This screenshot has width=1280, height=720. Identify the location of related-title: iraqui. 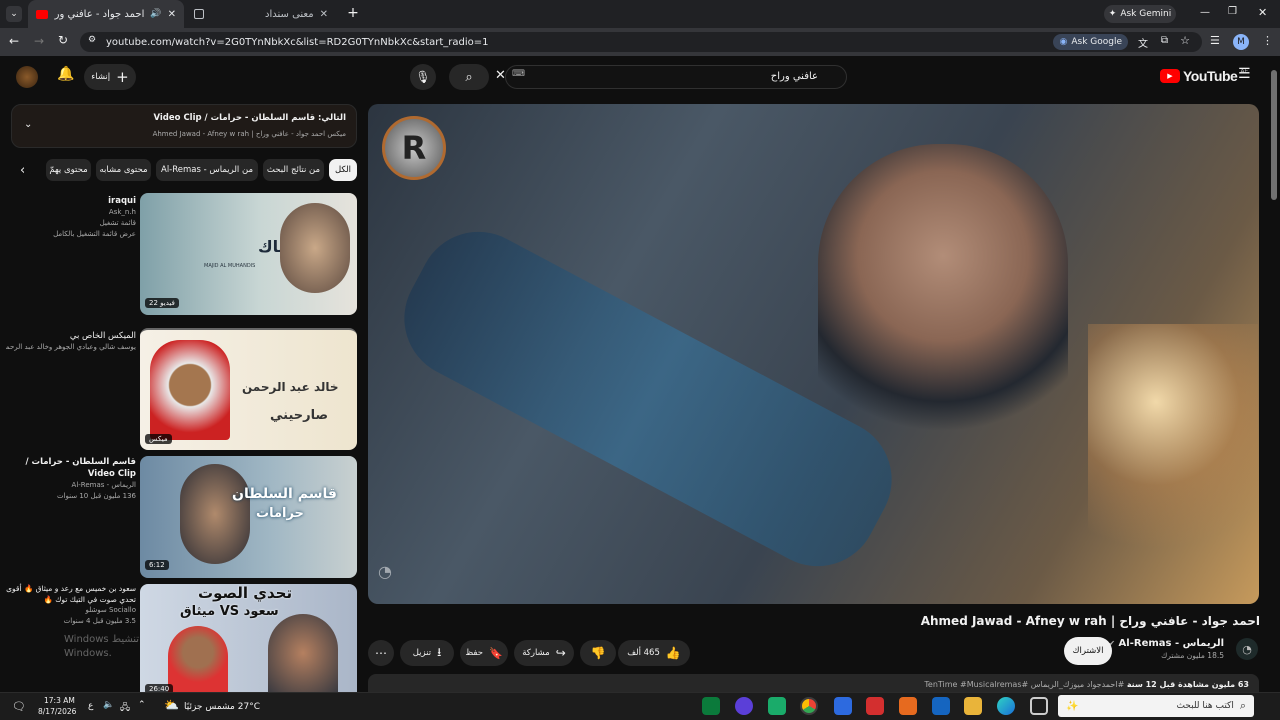
(71, 201).